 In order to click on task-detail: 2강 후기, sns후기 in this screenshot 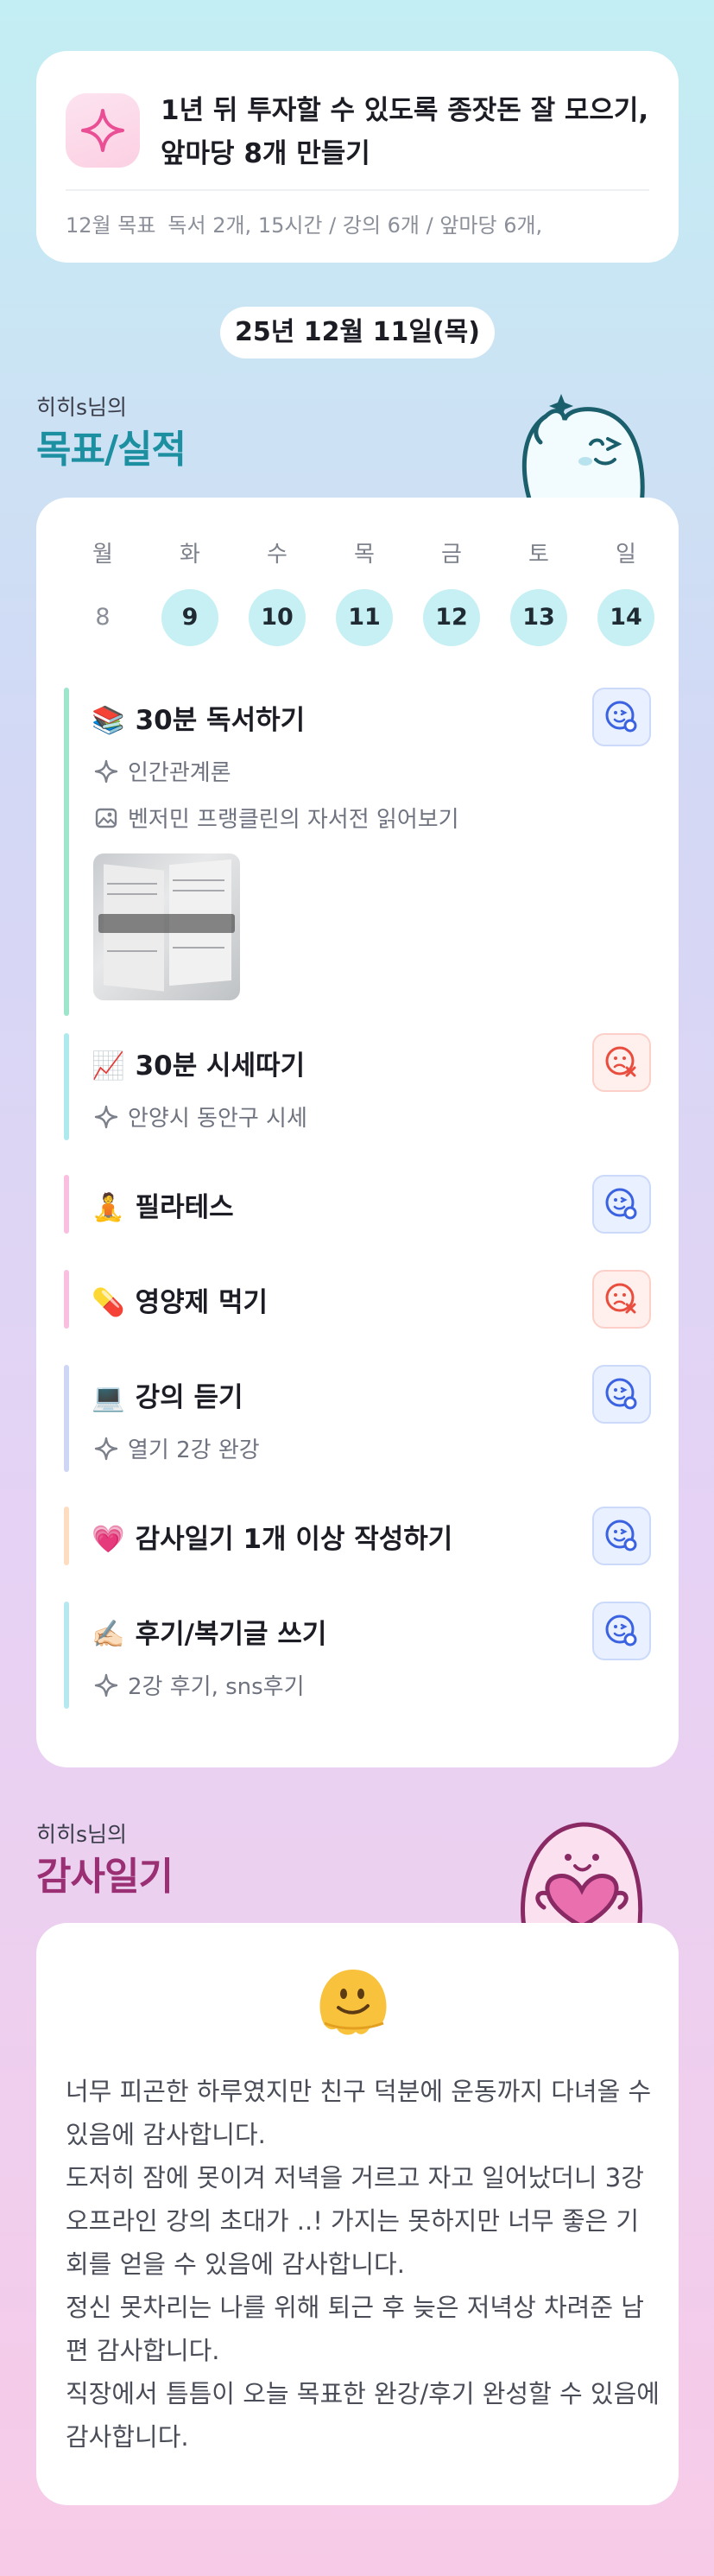, I will do `click(199, 1685)`.